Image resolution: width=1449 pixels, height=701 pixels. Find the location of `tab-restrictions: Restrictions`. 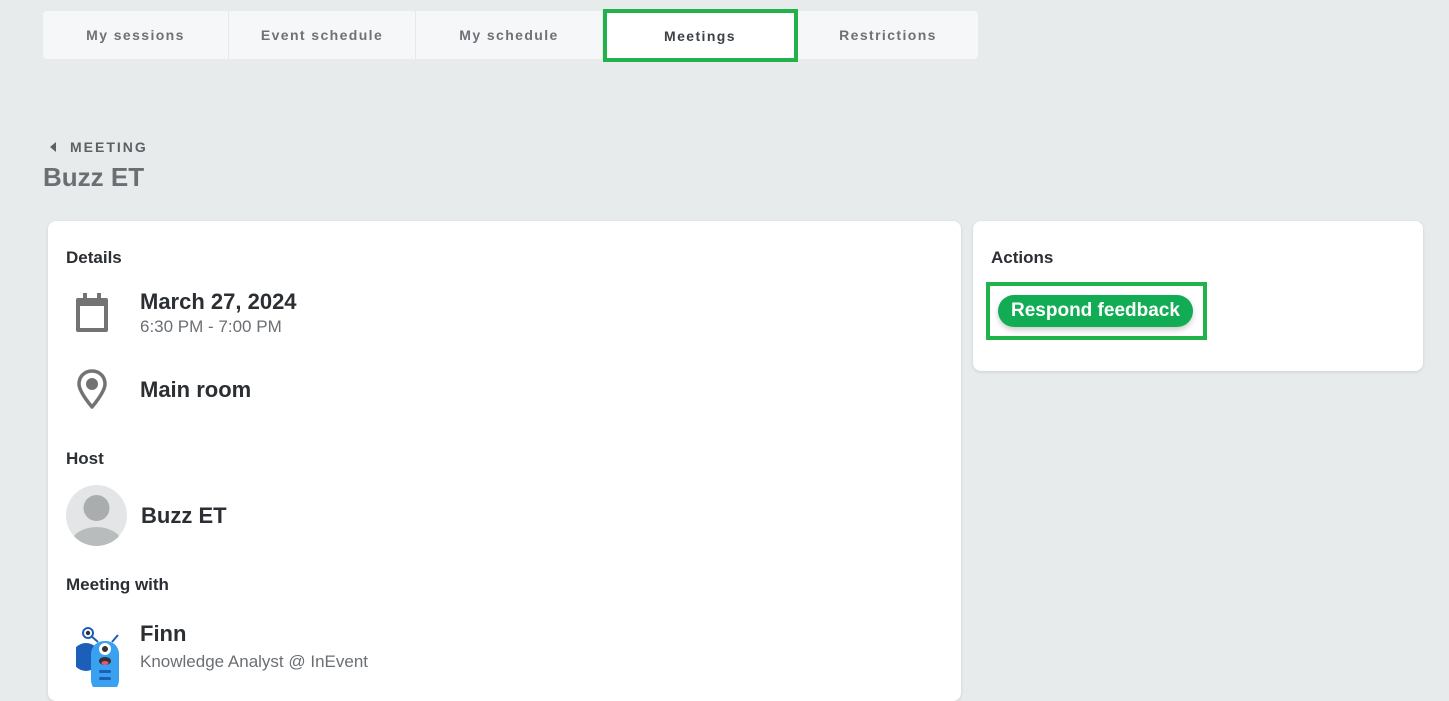

tab-restrictions: Restrictions is located at coordinates (888, 35).